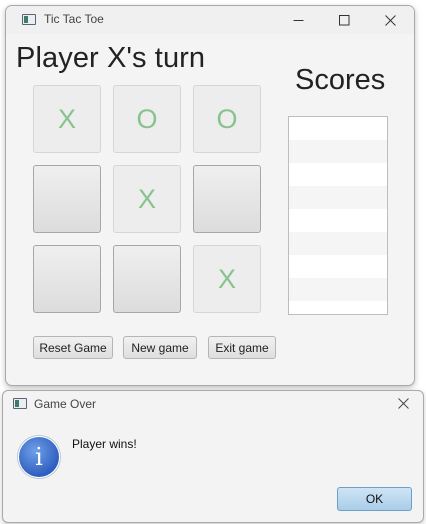 Image resolution: width=426 pixels, height=524 pixels. Describe the element at coordinates (210, 20) in the screenshot. I see `title-bar: Tic Tac Toe` at that location.